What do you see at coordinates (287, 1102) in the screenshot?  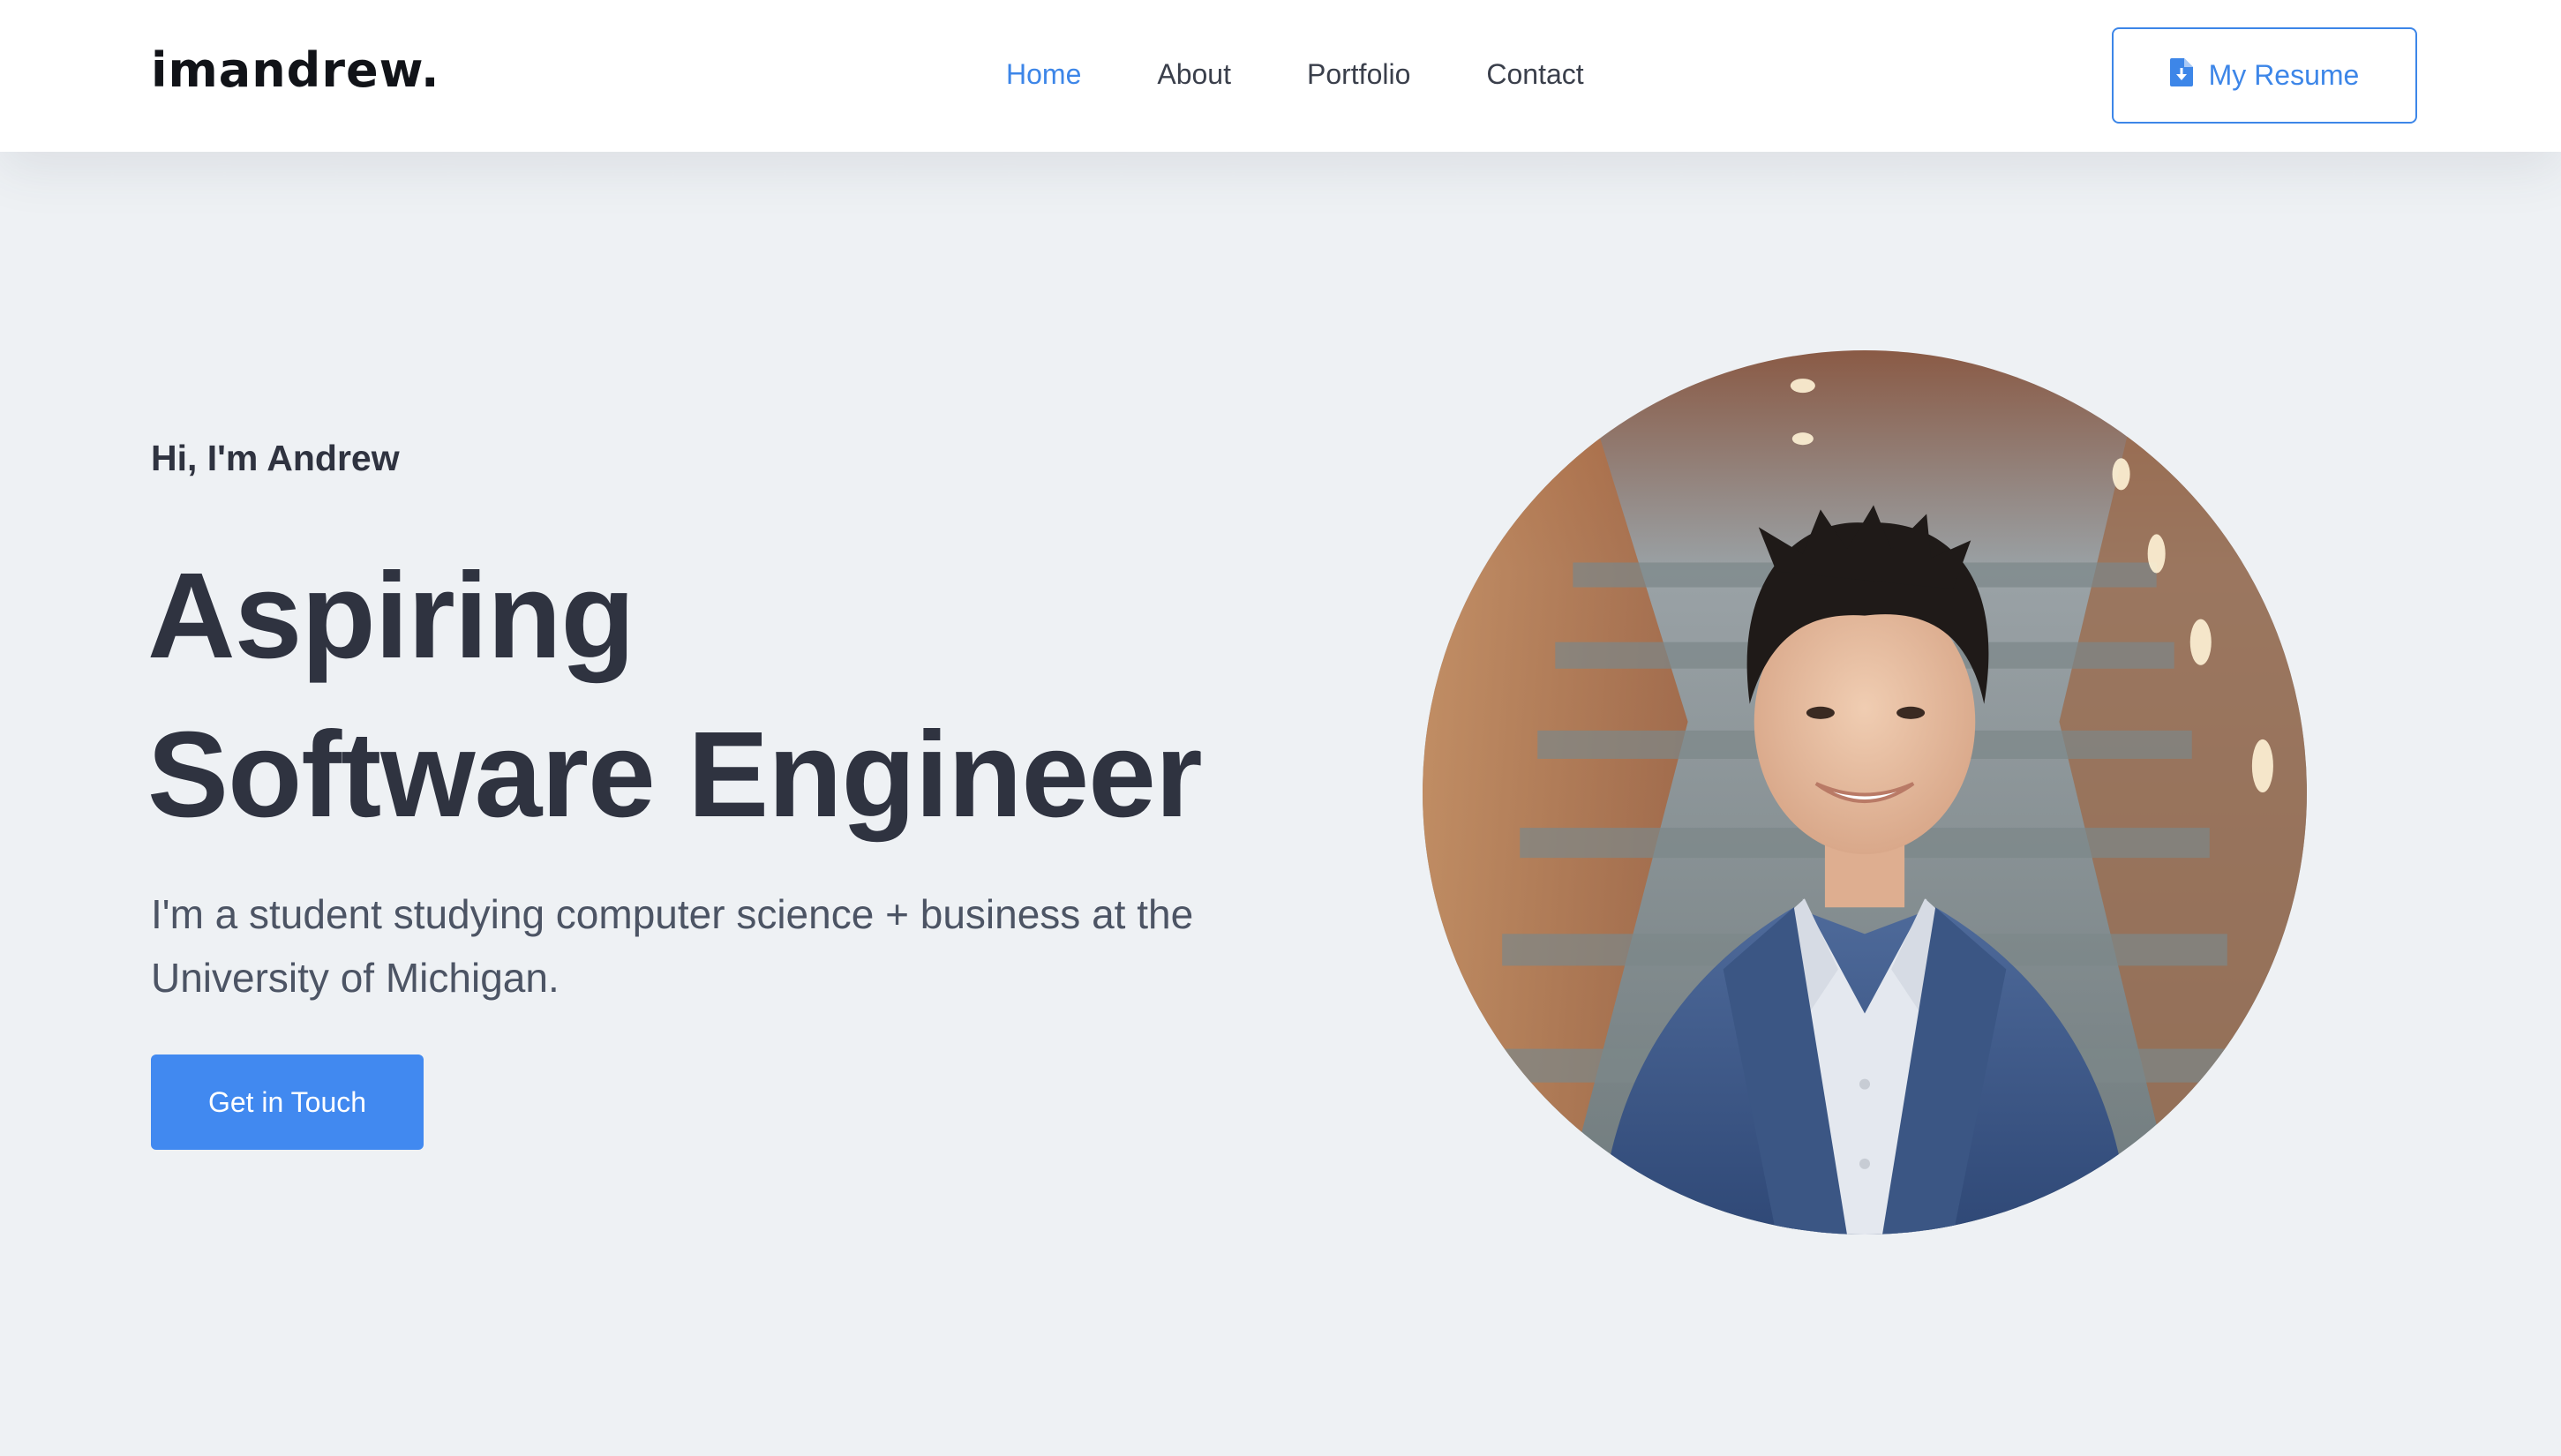 I see `get-in-touch-button: Get in Touch` at bounding box center [287, 1102].